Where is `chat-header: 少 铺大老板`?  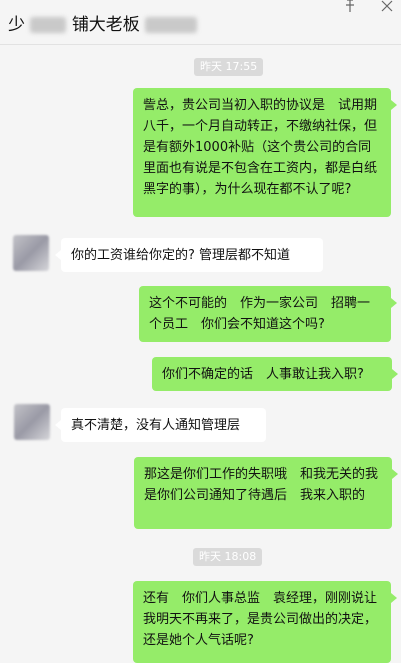 chat-header: 少 铺大老板 is located at coordinates (200, 22).